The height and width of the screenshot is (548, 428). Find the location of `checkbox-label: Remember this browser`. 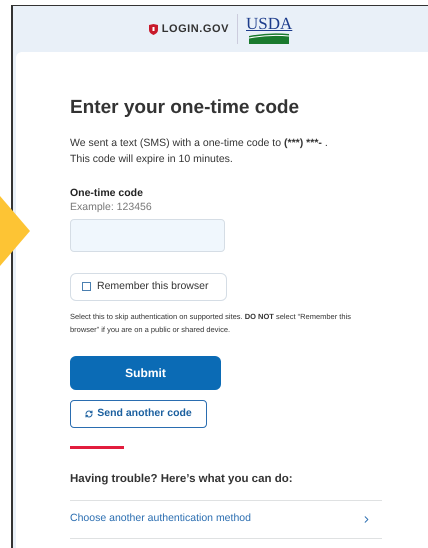

checkbox-label: Remember this browser is located at coordinates (152, 286).